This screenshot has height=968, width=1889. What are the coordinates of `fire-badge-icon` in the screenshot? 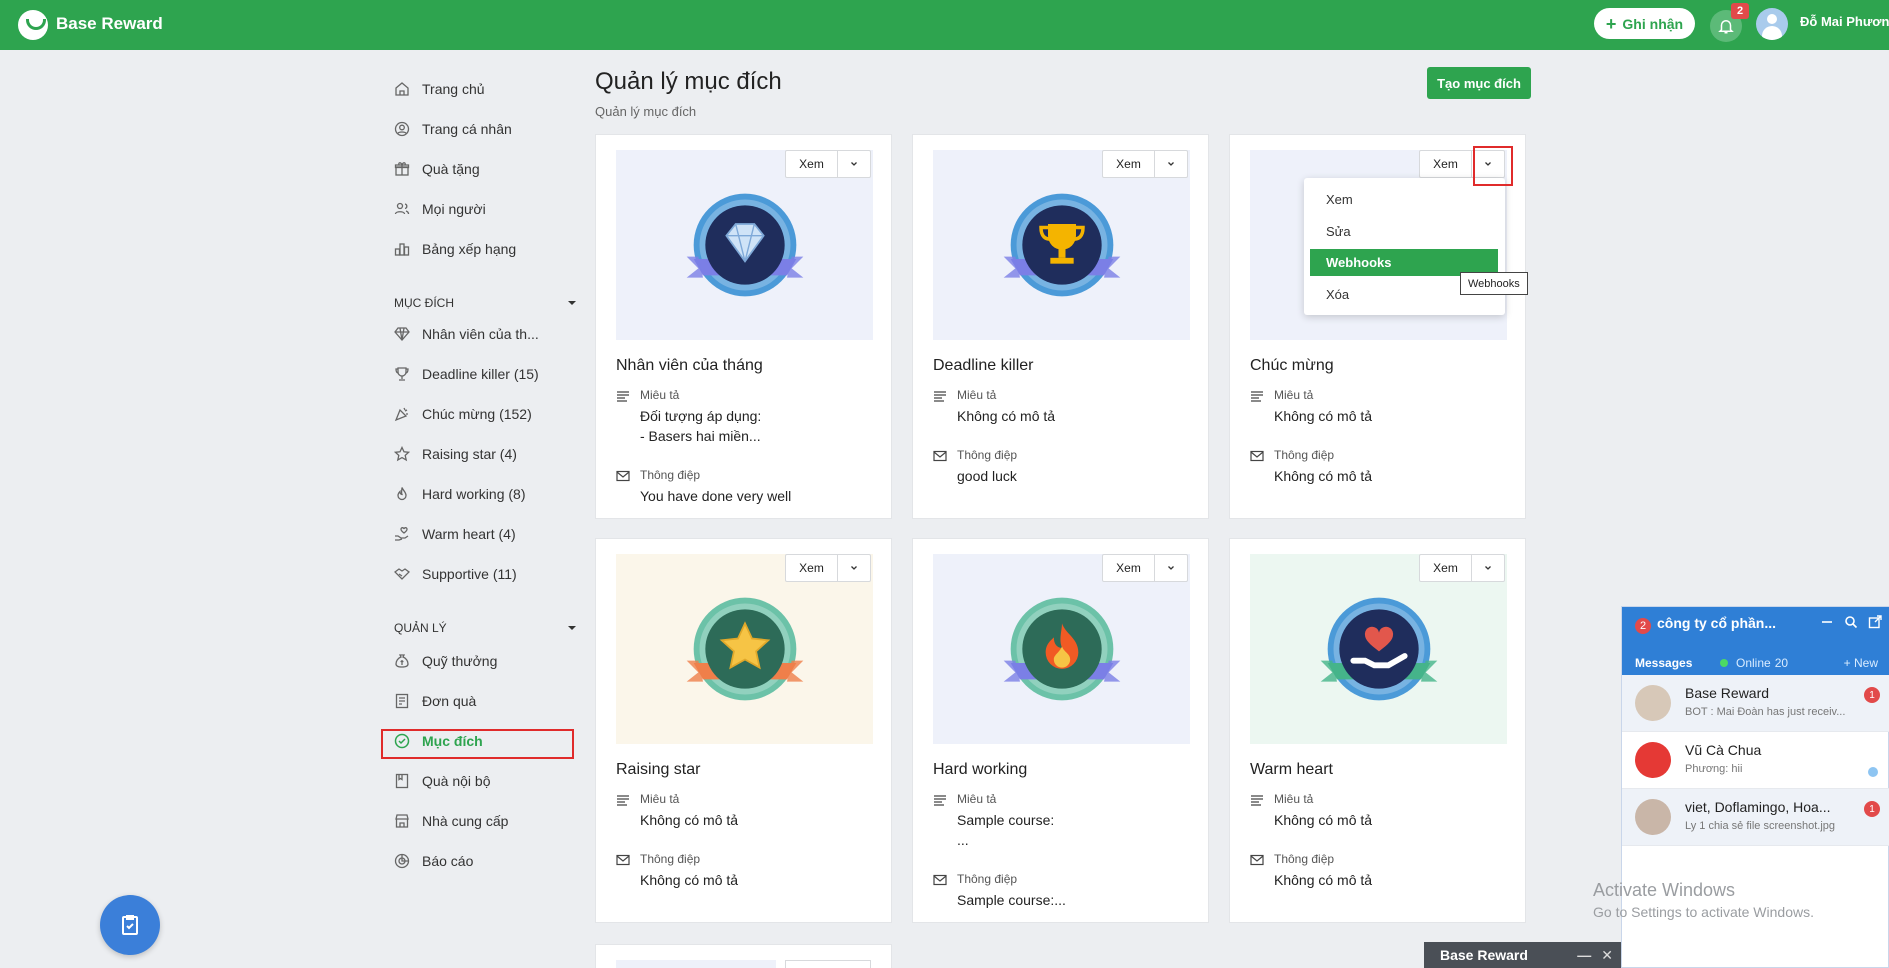 It's located at (1061, 649).